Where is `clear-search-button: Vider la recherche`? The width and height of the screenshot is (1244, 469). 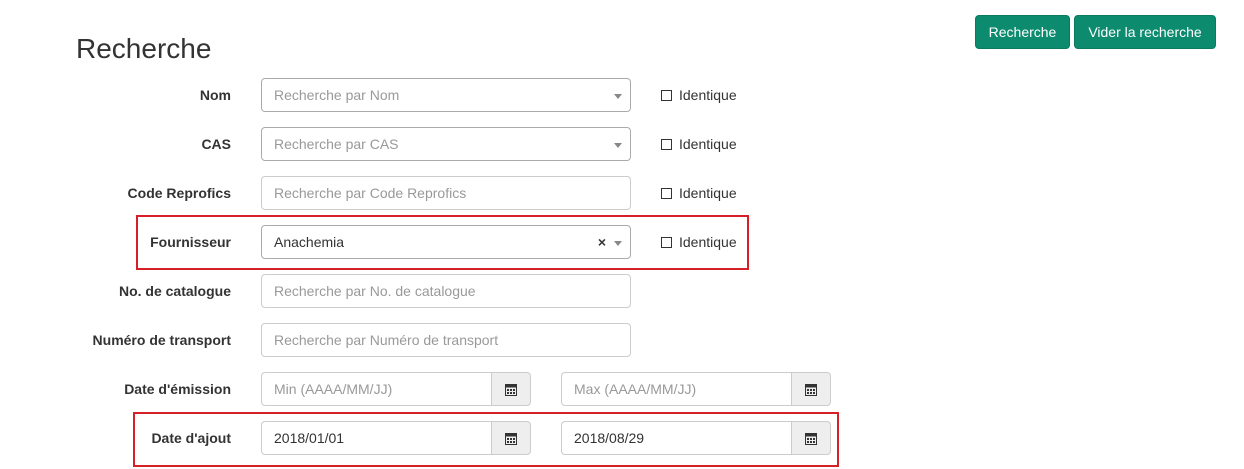 clear-search-button: Vider la recherche is located at coordinates (1145, 32).